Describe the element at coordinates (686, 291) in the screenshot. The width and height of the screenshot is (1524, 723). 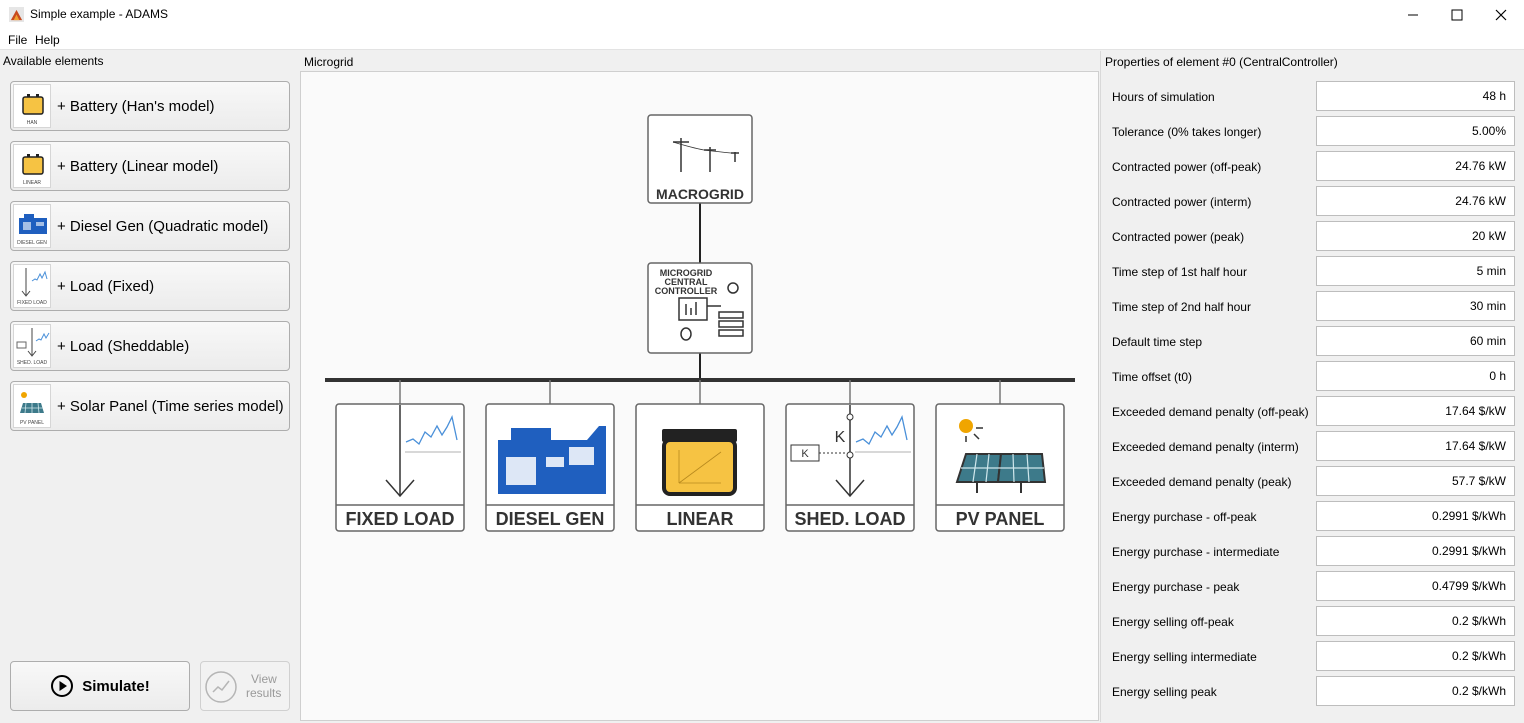
I see `controller-label-3: CONTROLLER` at that location.